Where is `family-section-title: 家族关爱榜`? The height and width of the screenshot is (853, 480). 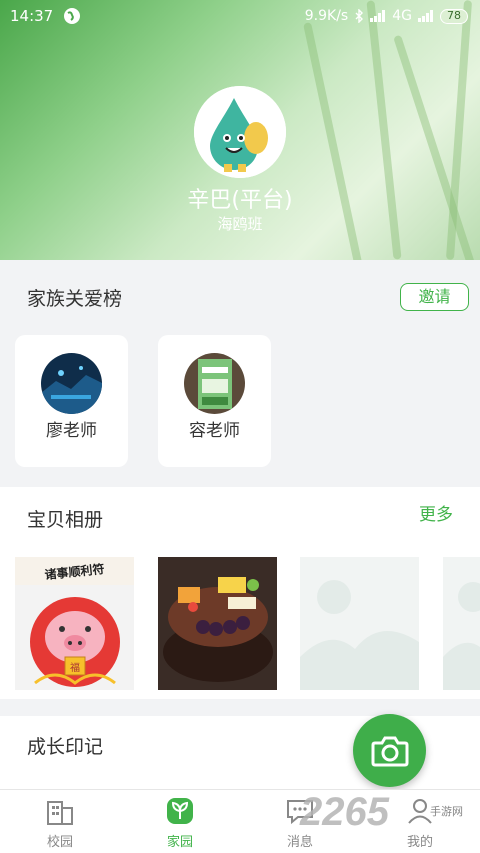
family-section-title: 家族关爱榜 is located at coordinates (75, 299).